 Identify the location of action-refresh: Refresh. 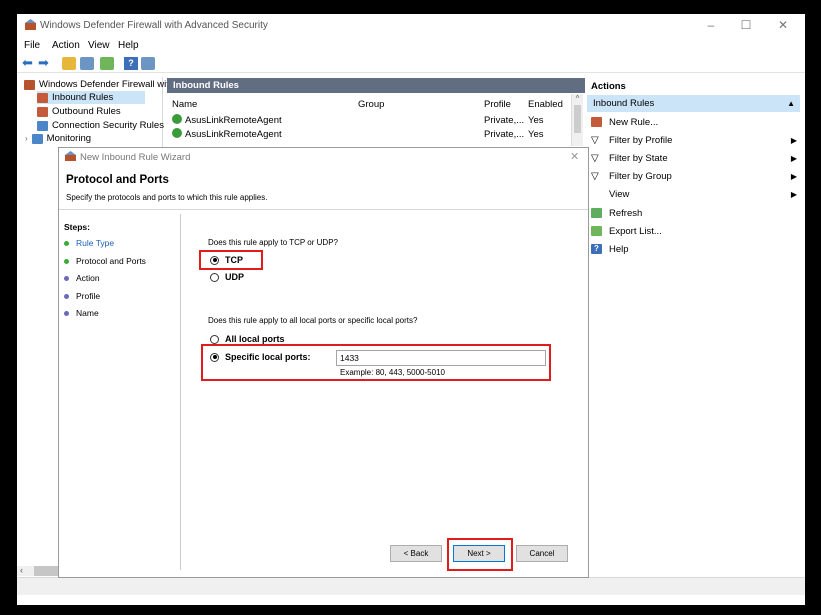
(696, 213).